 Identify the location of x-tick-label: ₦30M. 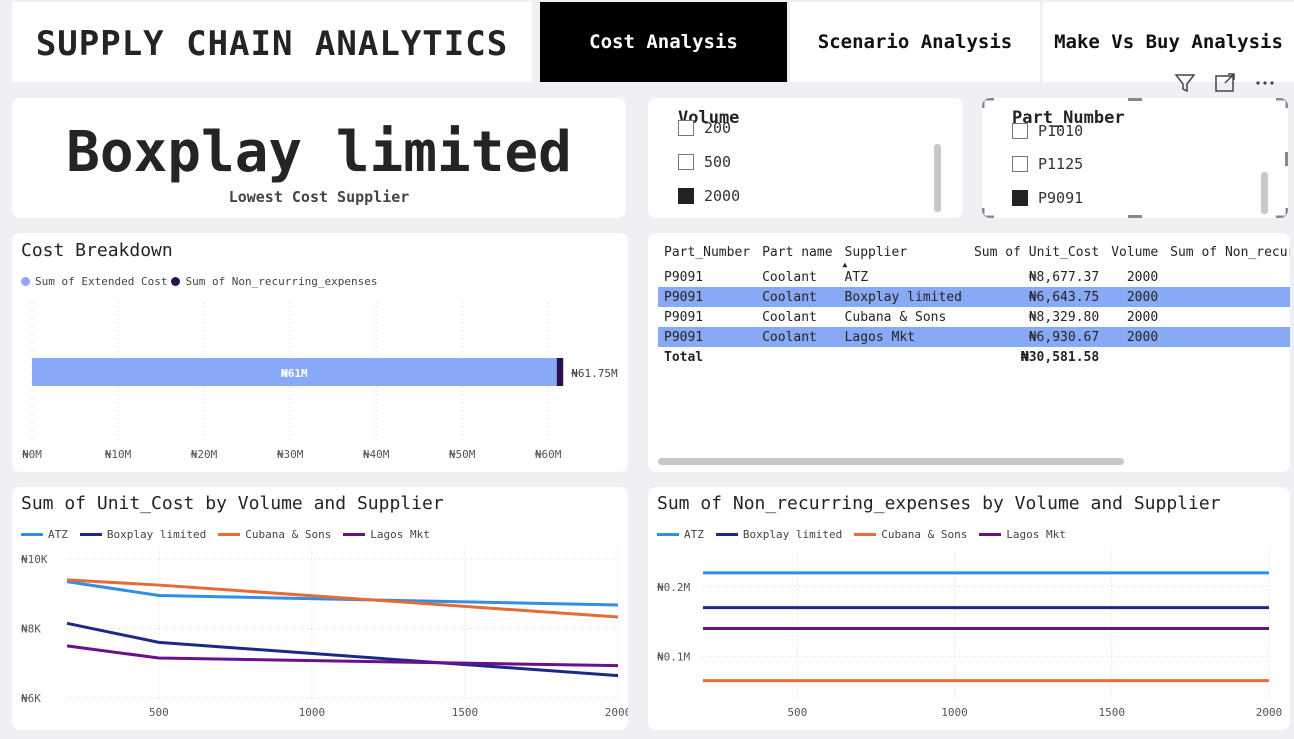
(290, 454).